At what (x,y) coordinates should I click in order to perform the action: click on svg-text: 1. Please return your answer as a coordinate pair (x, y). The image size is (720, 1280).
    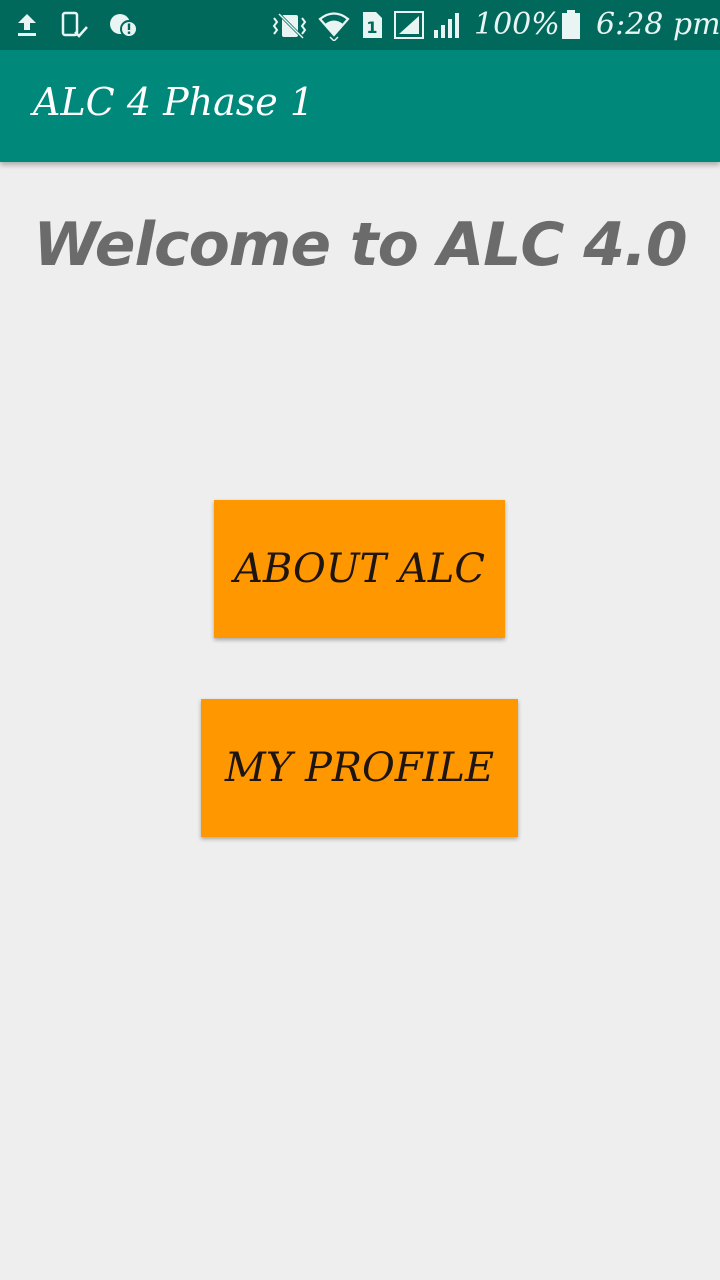
    Looking at the image, I should click on (371, 27).